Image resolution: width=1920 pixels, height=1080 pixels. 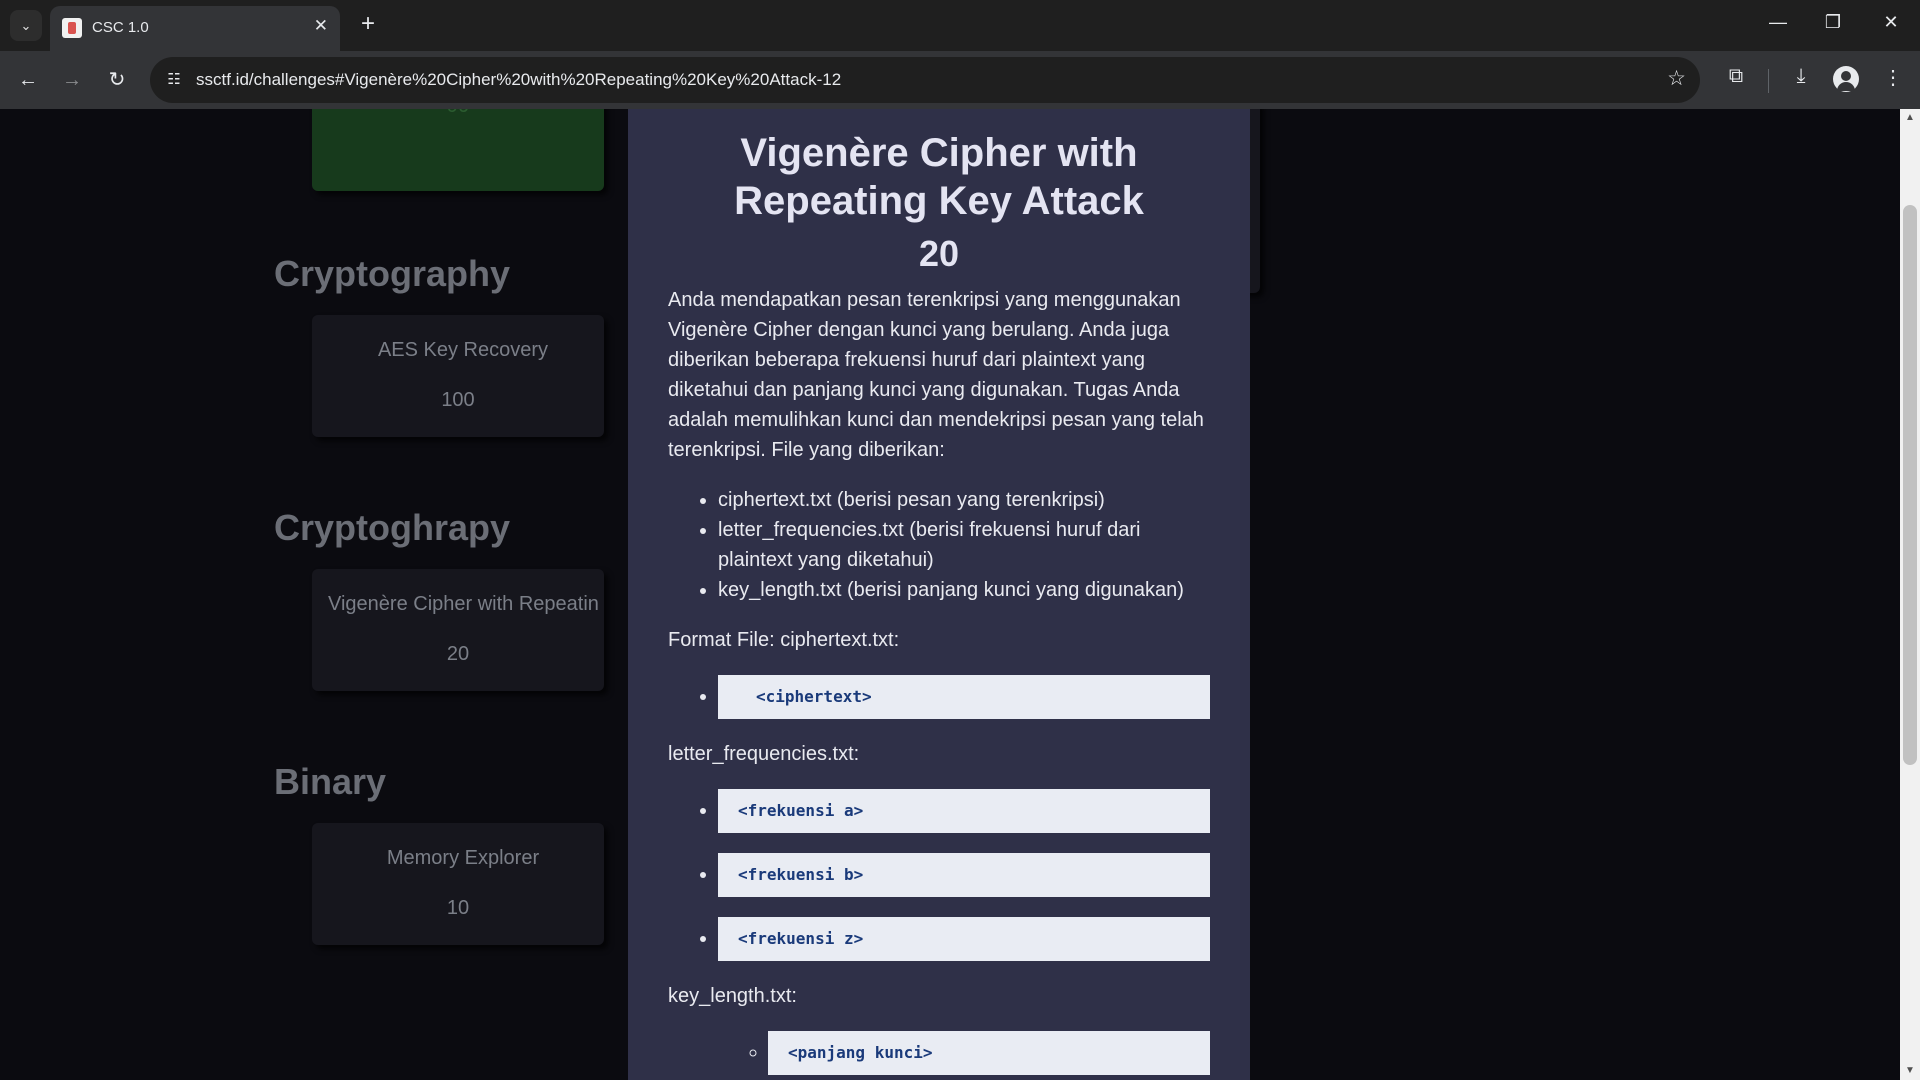 I want to click on download-icon: ⤓, so click(x=1801, y=76).